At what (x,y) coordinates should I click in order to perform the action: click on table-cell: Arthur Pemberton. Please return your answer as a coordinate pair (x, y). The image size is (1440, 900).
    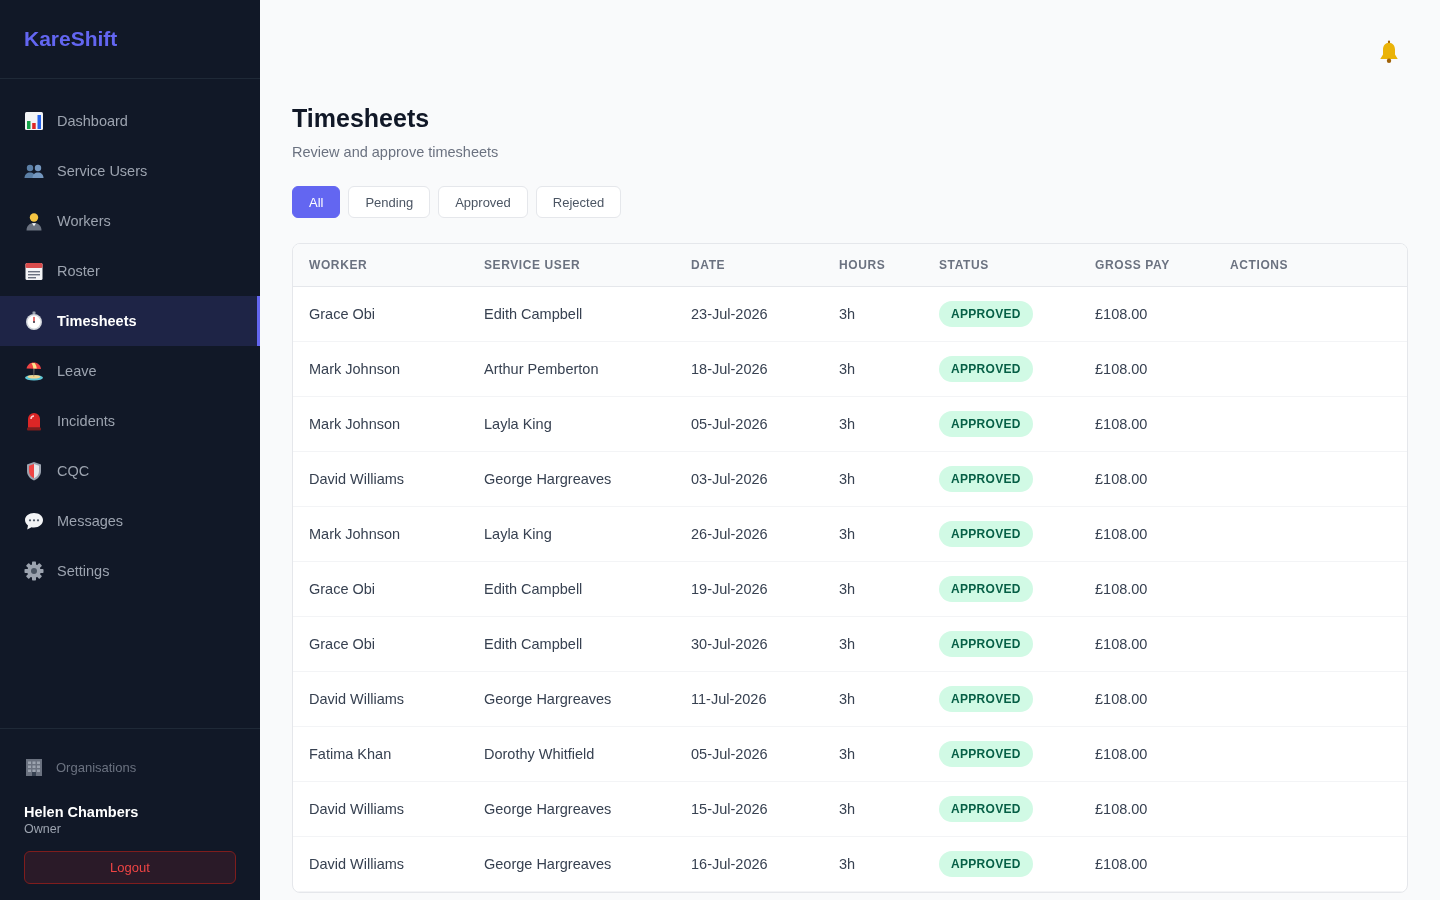
    Looking at the image, I should click on (541, 369).